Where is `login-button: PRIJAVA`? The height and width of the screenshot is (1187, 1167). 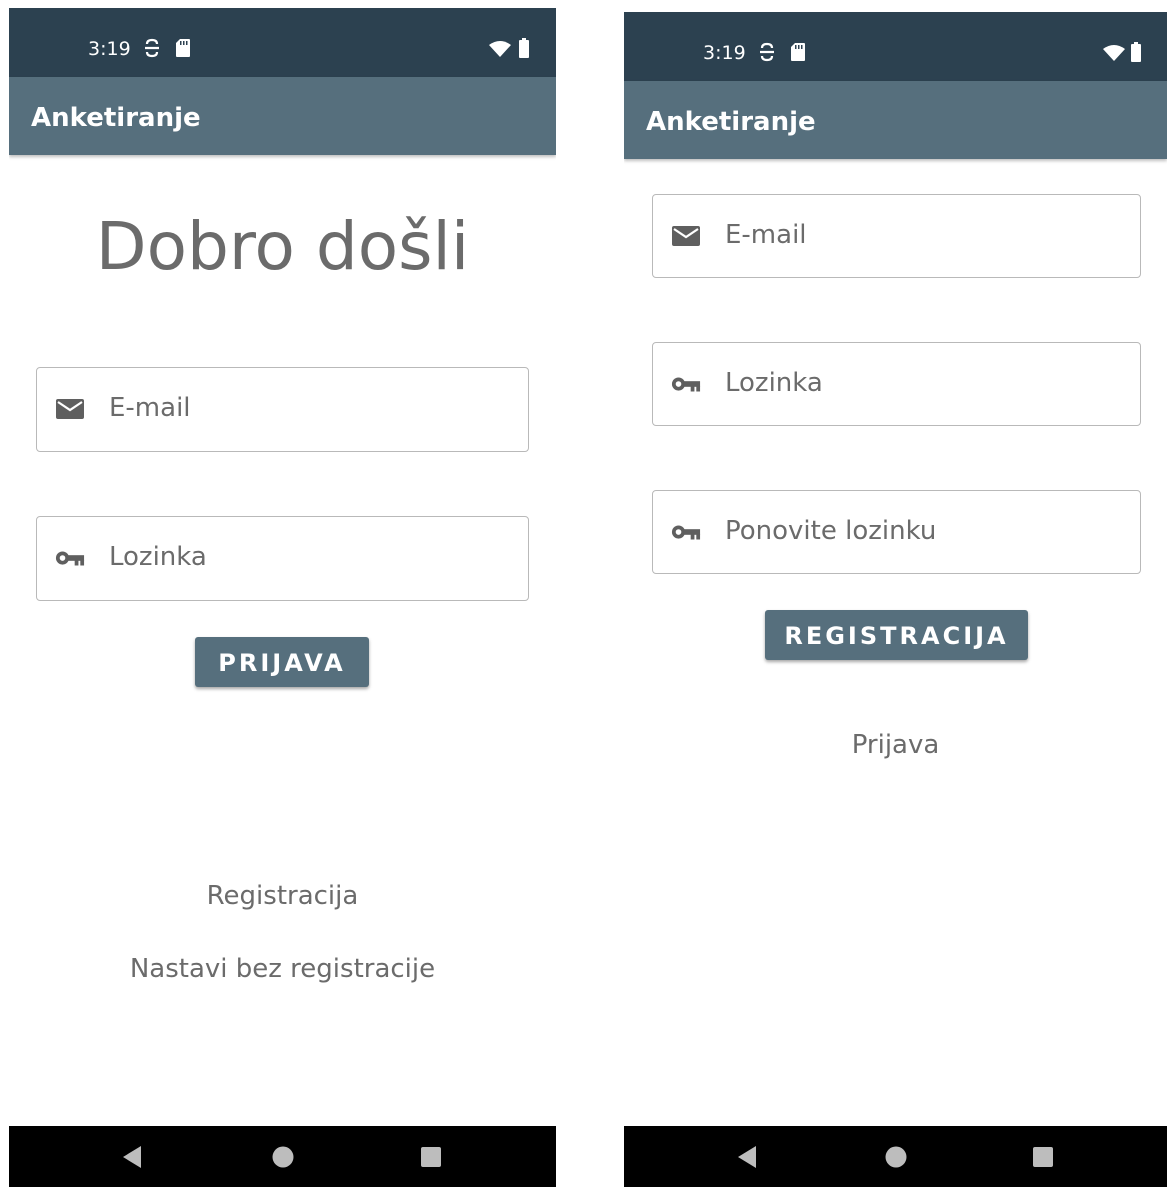 login-button: PRIJAVA is located at coordinates (282, 662).